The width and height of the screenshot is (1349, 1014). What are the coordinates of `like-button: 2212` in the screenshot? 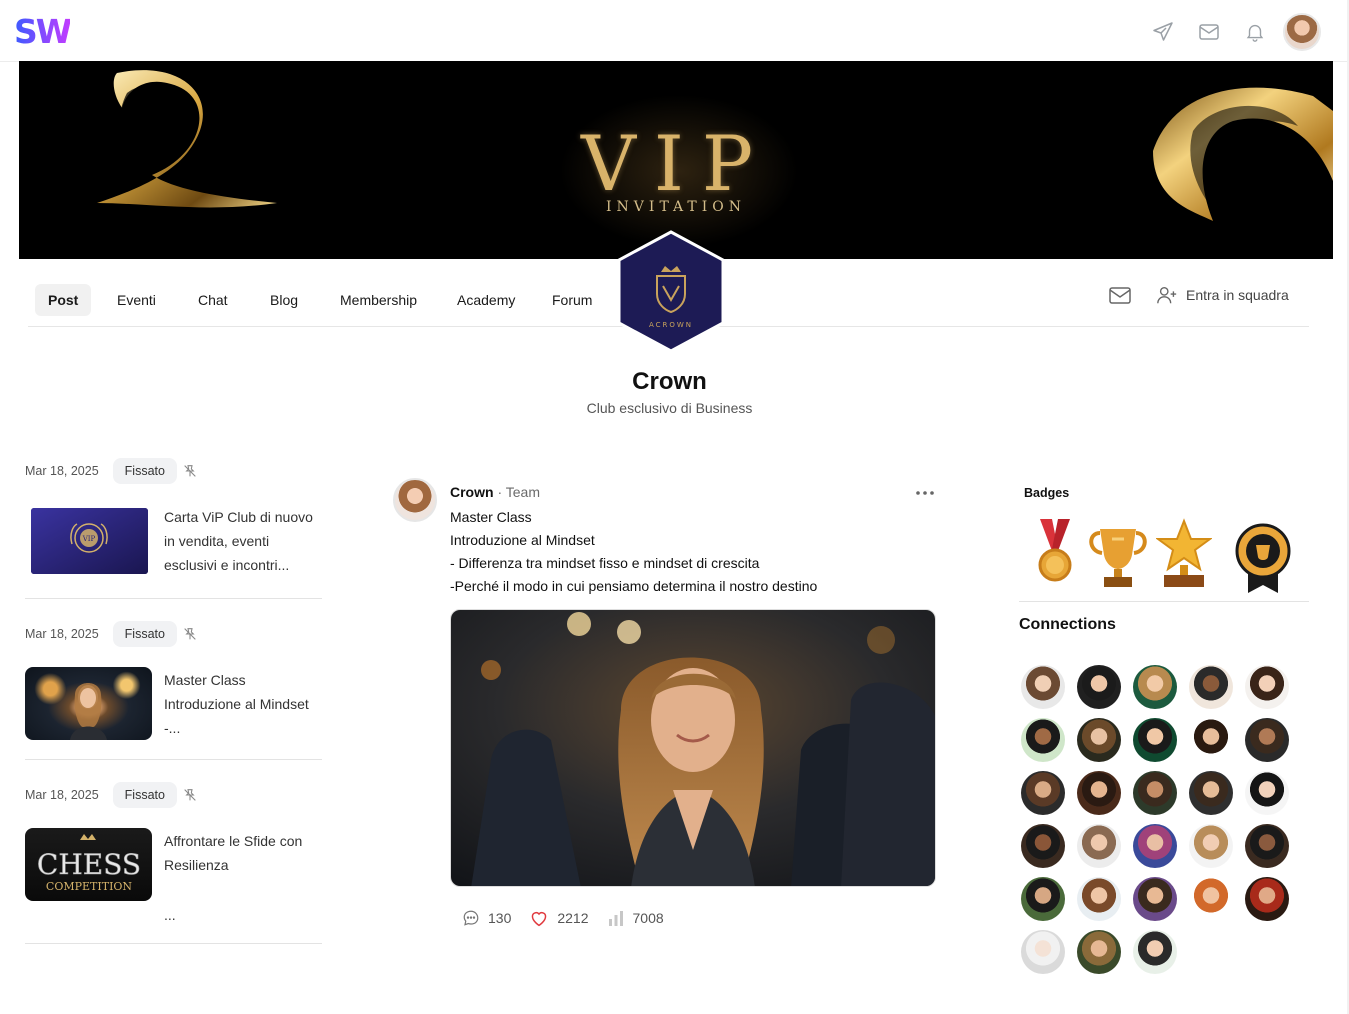 It's located at (559, 918).